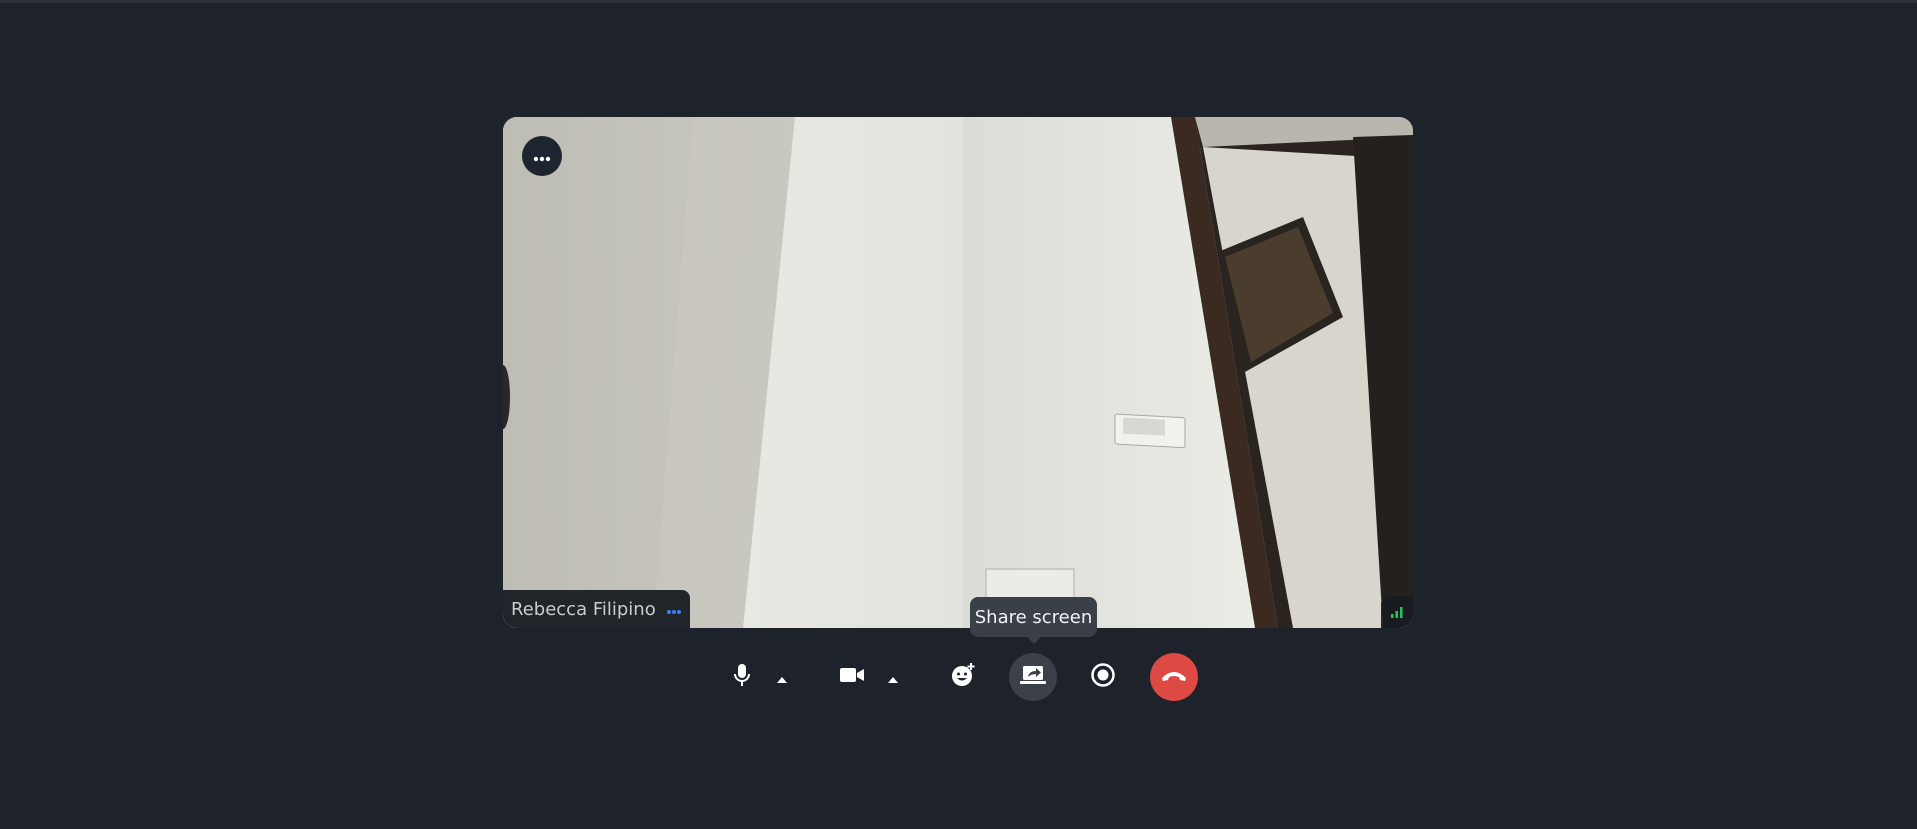  Describe the element at coordinates (583, 609) in the screenshot. I see `participant-name: Rebecca Filipino` at that location.